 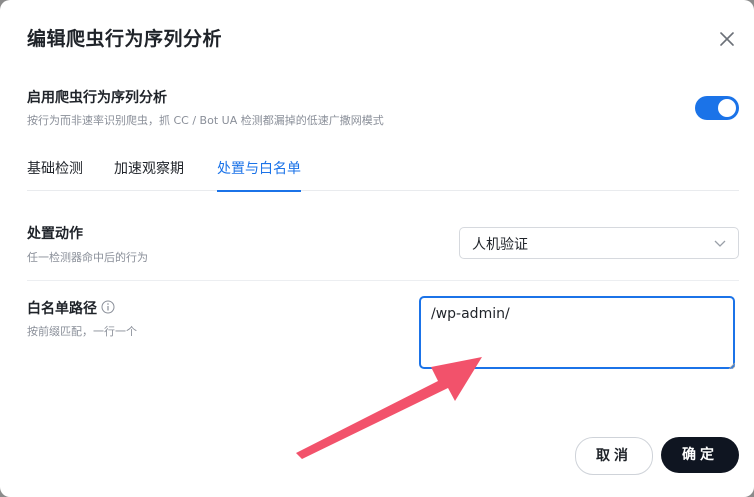 I want to click on action-label: 处置动作, so click(x=55, y=234).